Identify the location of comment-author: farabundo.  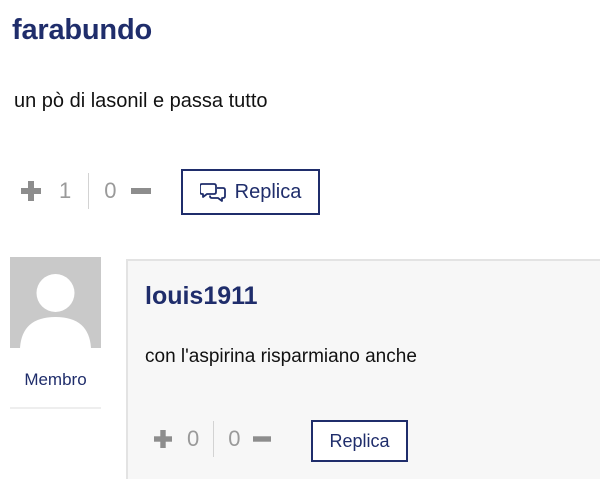
(82, 30).